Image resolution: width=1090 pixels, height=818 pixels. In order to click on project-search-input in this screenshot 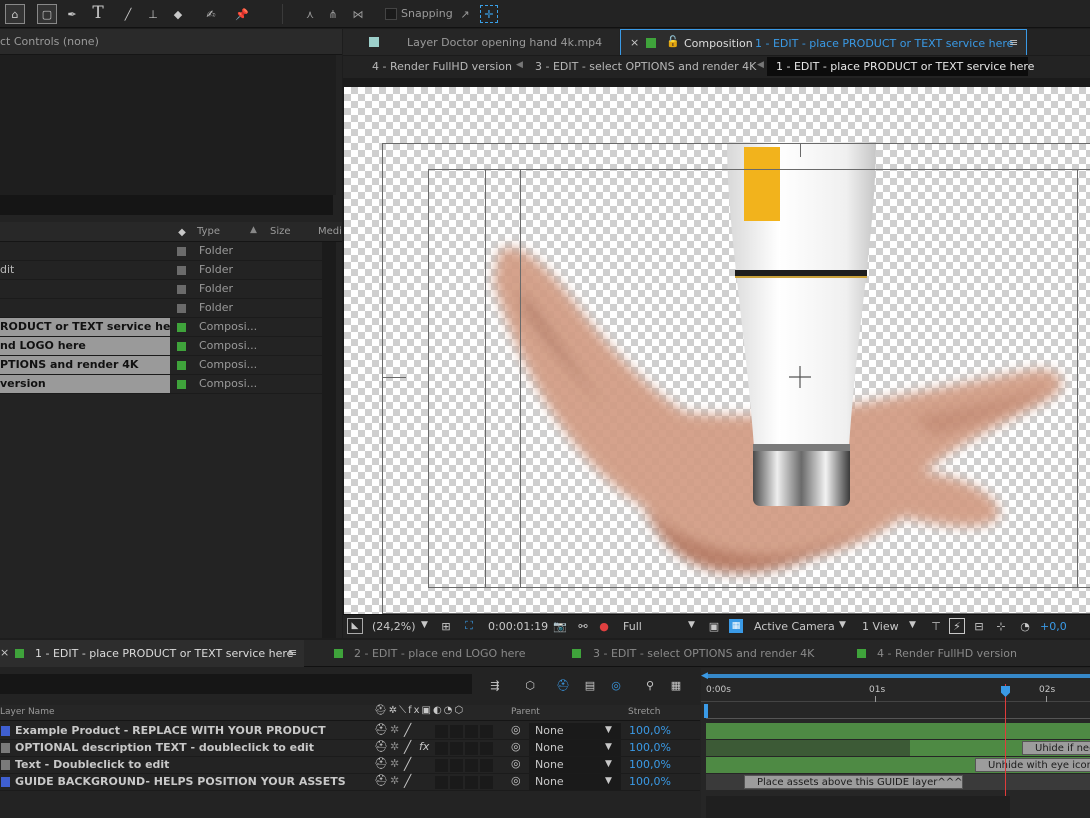, I will do `click(166, 205)`.